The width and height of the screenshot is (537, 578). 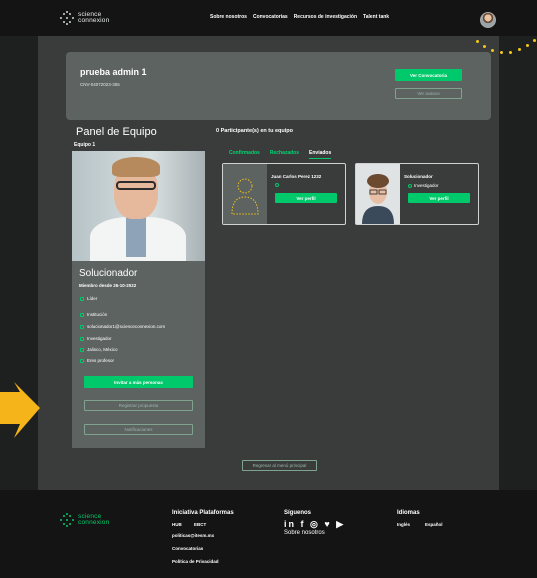 I want to click on member-card-1: Juan Carlos Perez 1232 Ver perfil, so click(x=284, y=194).